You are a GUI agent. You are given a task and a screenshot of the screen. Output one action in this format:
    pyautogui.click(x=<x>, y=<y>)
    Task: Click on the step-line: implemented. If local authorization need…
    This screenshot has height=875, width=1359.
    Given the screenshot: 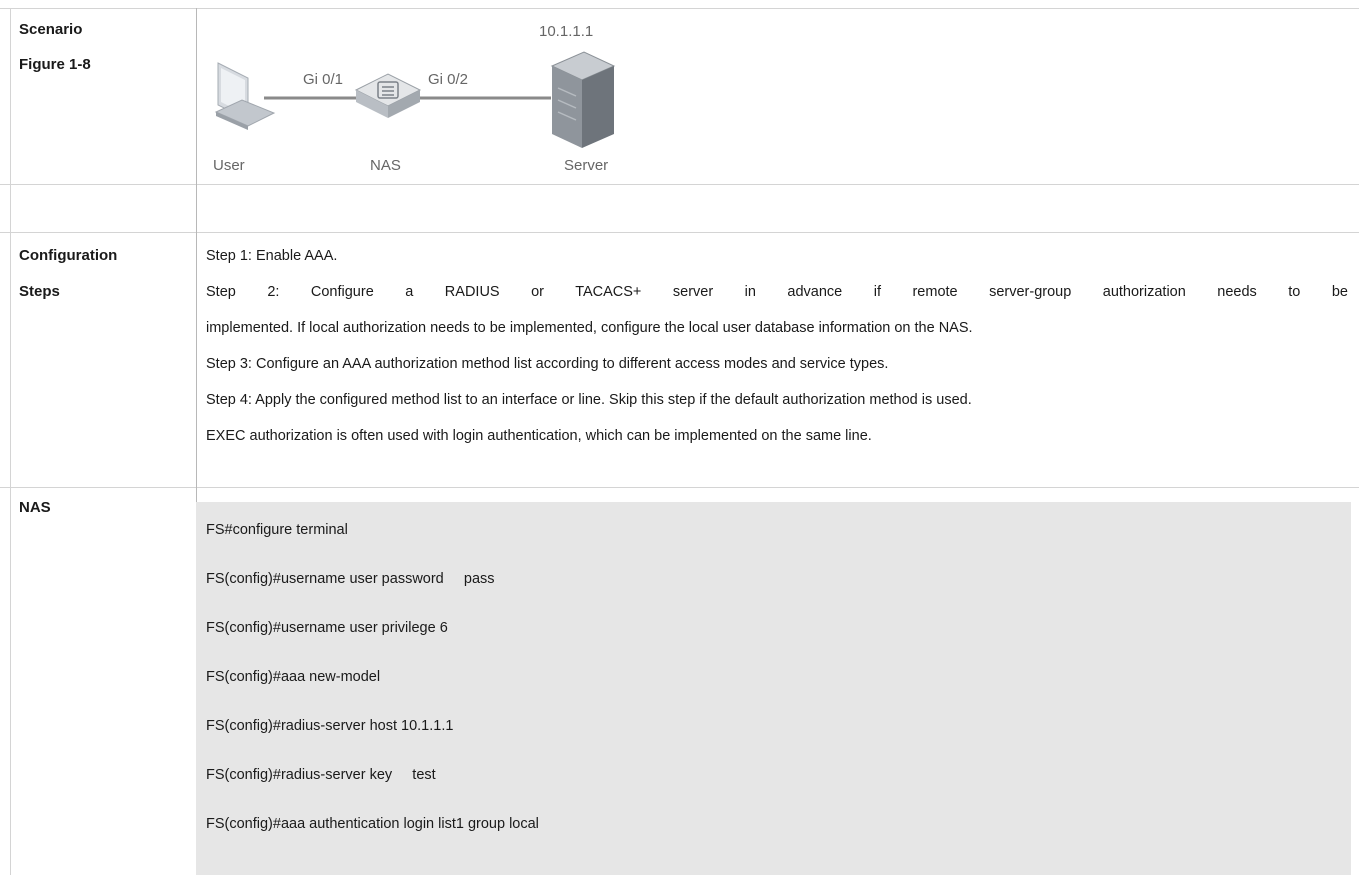 What is the action you would take?
    pyautogui.click(x=589, y=328)
    